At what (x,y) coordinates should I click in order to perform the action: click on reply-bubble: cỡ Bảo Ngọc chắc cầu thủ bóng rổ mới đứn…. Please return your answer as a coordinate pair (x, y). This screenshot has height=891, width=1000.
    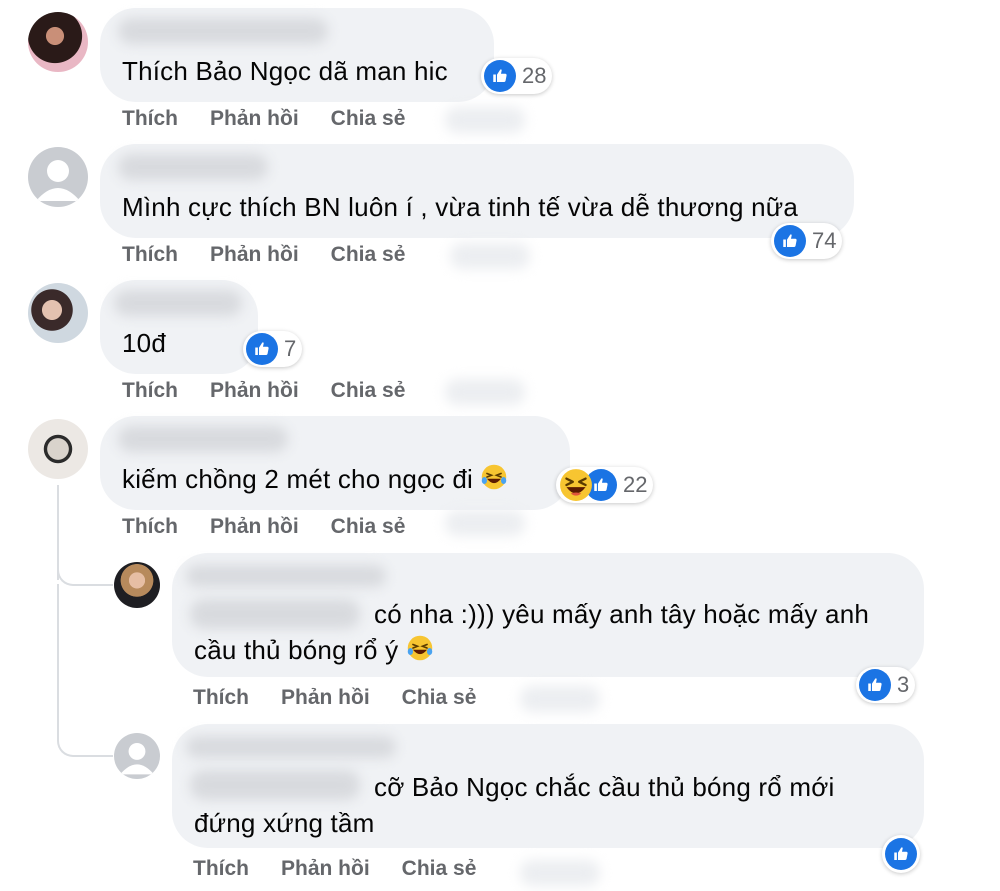
    Looking at the image, I should click on (548, 786).